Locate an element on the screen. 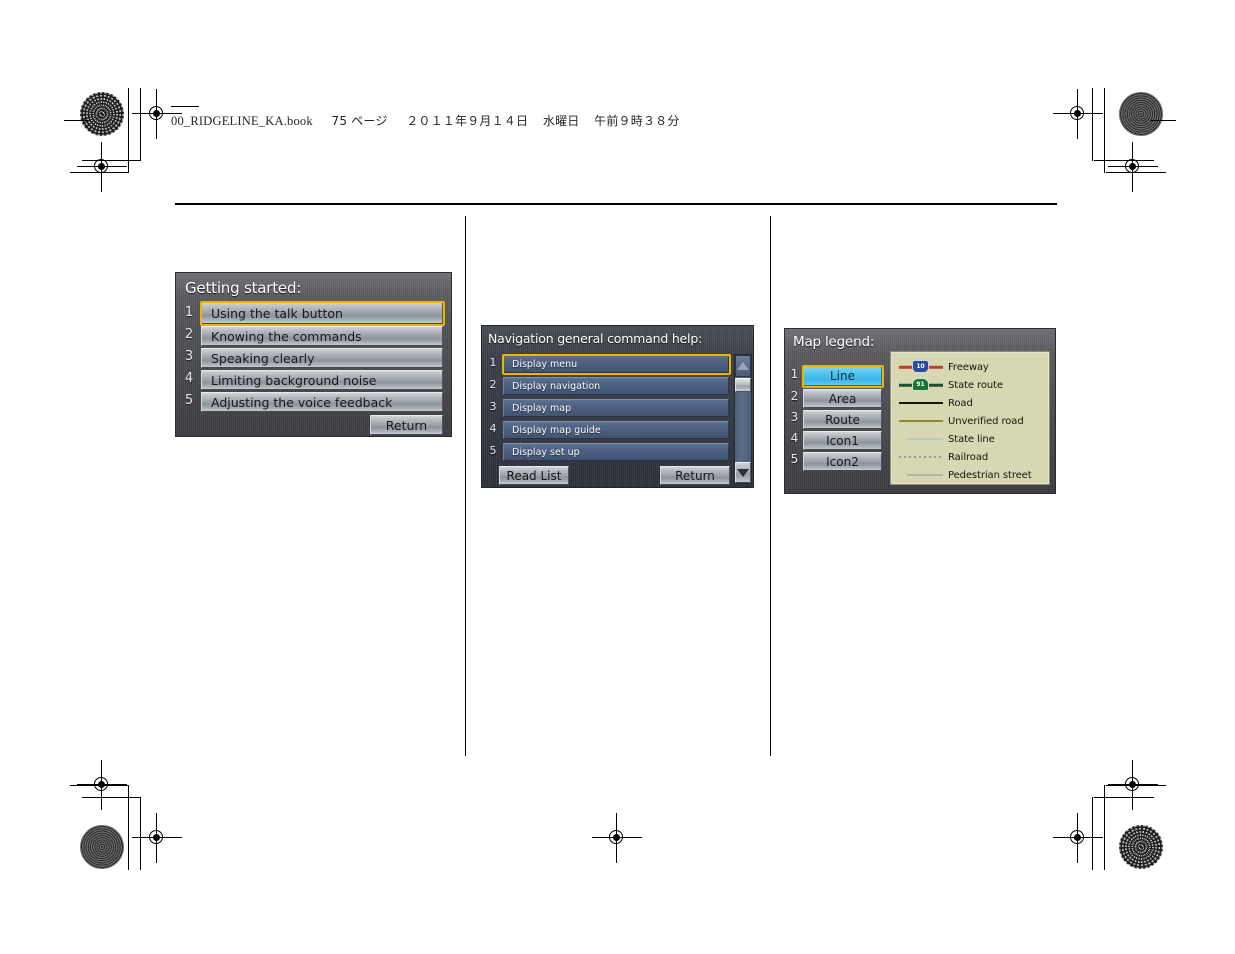  getting-started-item-2: Knowing the commands is located at coordinates (322, 336).